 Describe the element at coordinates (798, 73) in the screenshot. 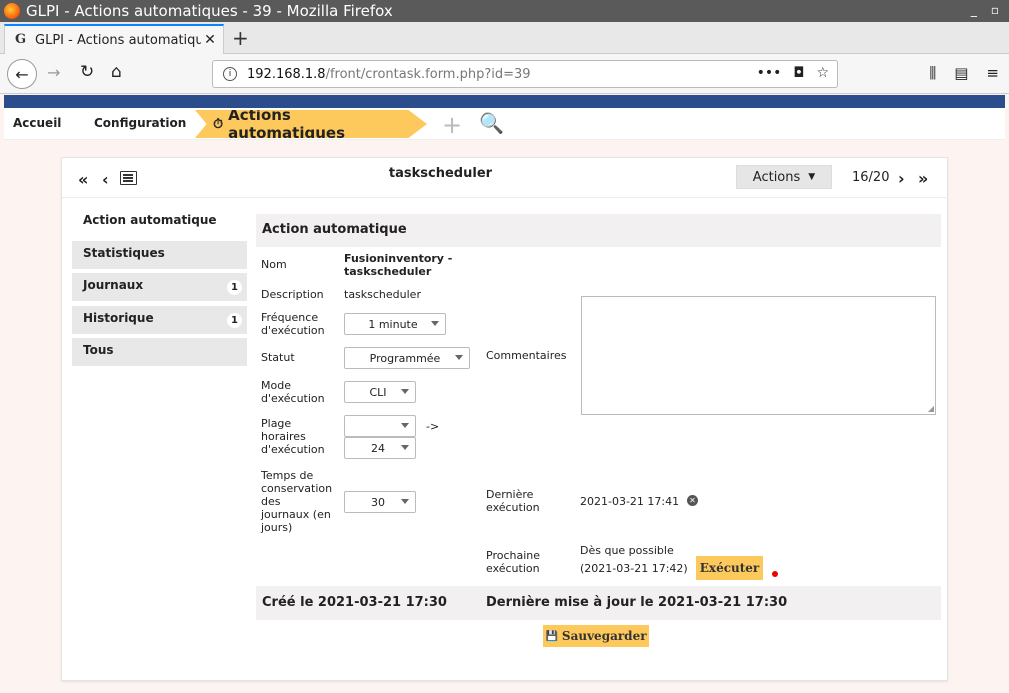

I see `pocket-icon: ◘` at that location.